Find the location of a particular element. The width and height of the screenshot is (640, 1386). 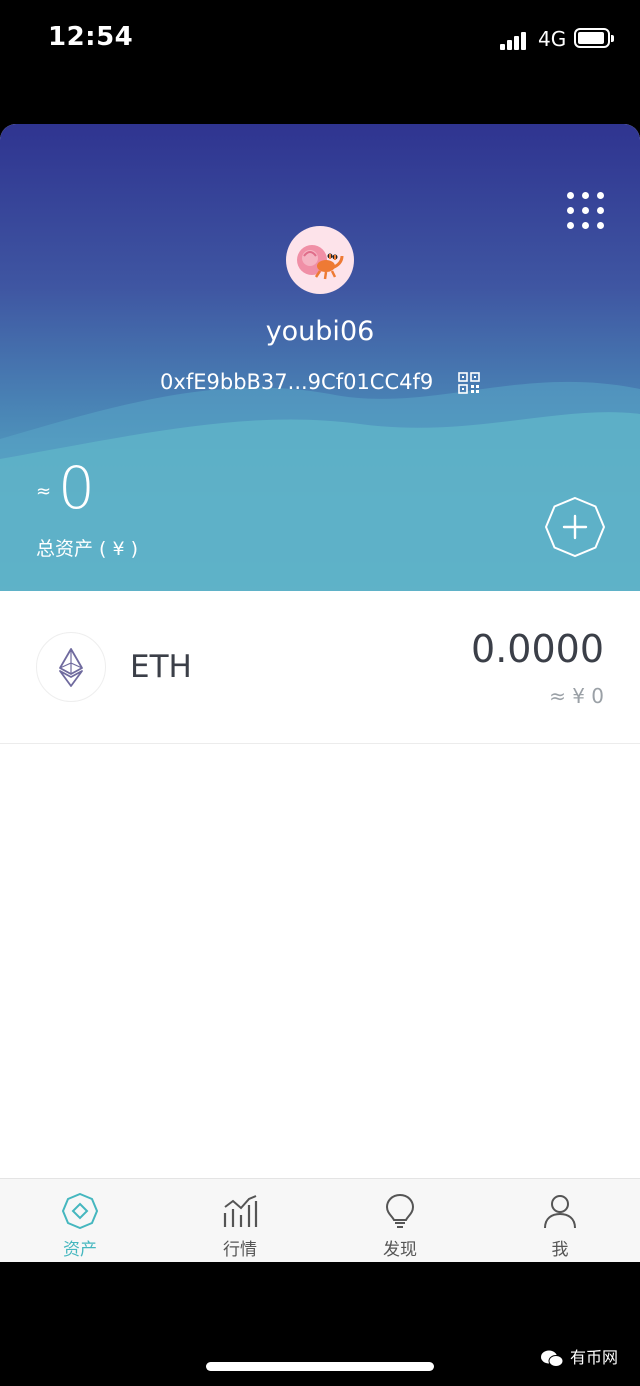

tab-market: 行情 is located at coordinates (240, 1220).